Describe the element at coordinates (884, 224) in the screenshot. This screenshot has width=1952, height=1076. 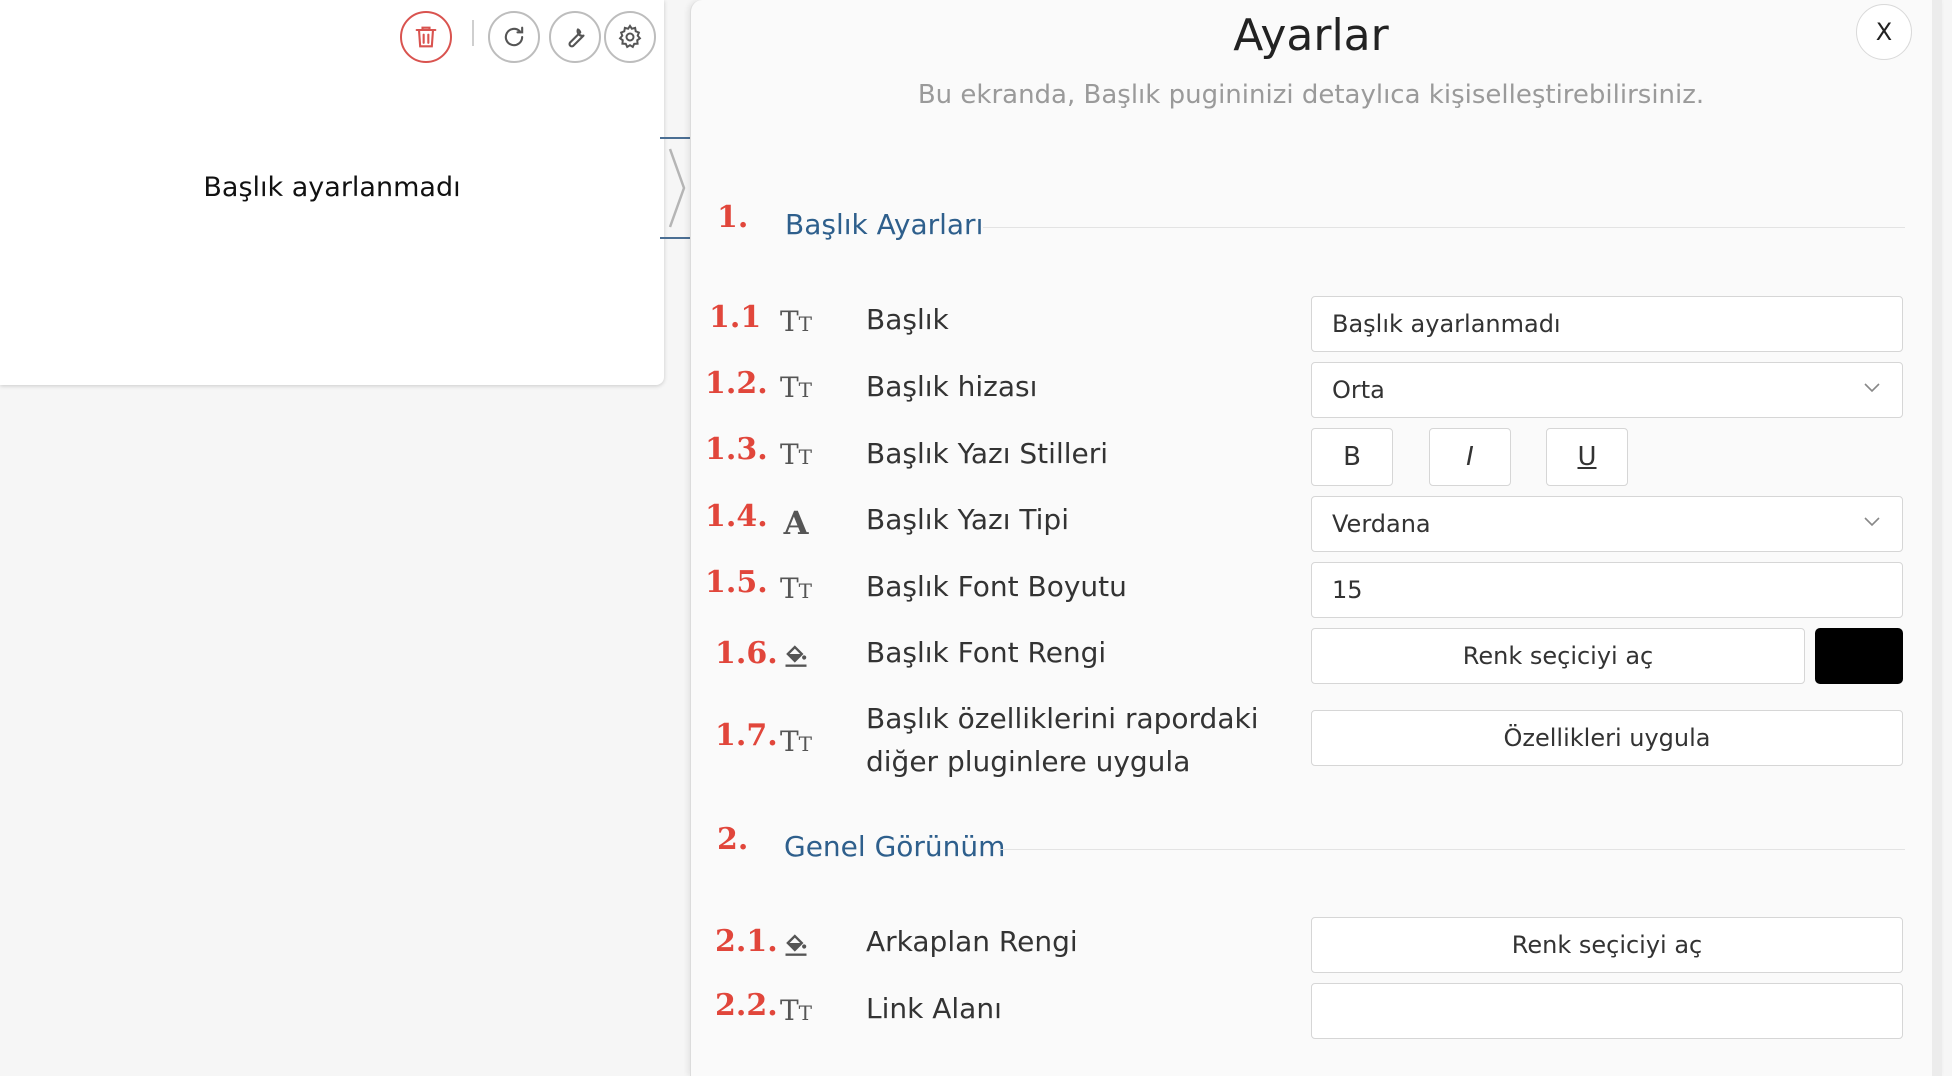
I see `section-title-baslik-ayarlari: Başlık Ayarları` at that location.